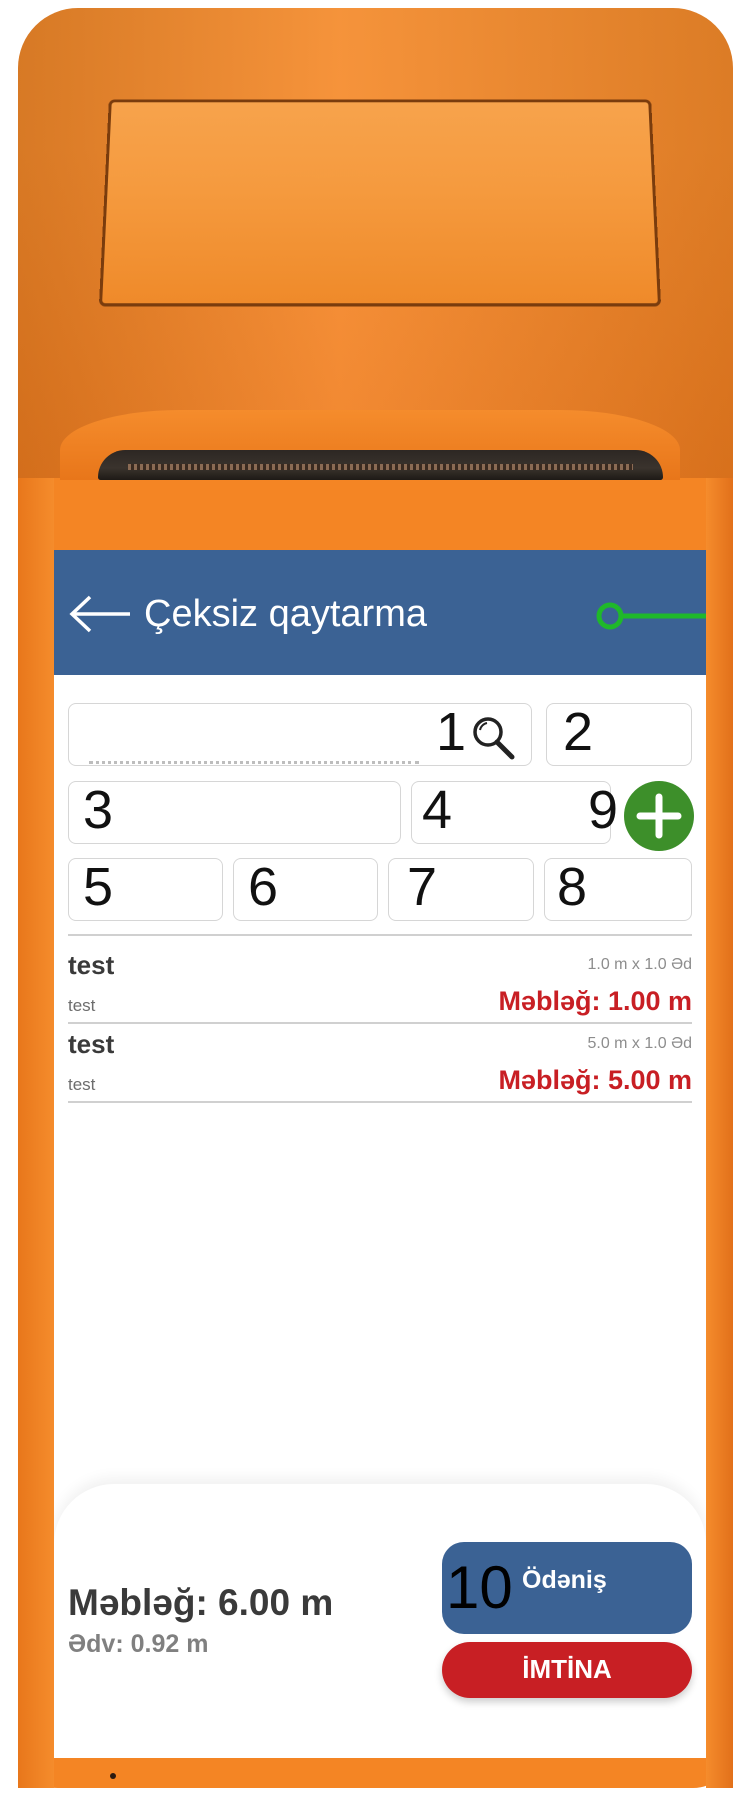 The height and width of the screenshot is (1796, 742). Describe the element at coordinates (234, 812) in the screenshot. I see `input-field-3: 3` at that location.